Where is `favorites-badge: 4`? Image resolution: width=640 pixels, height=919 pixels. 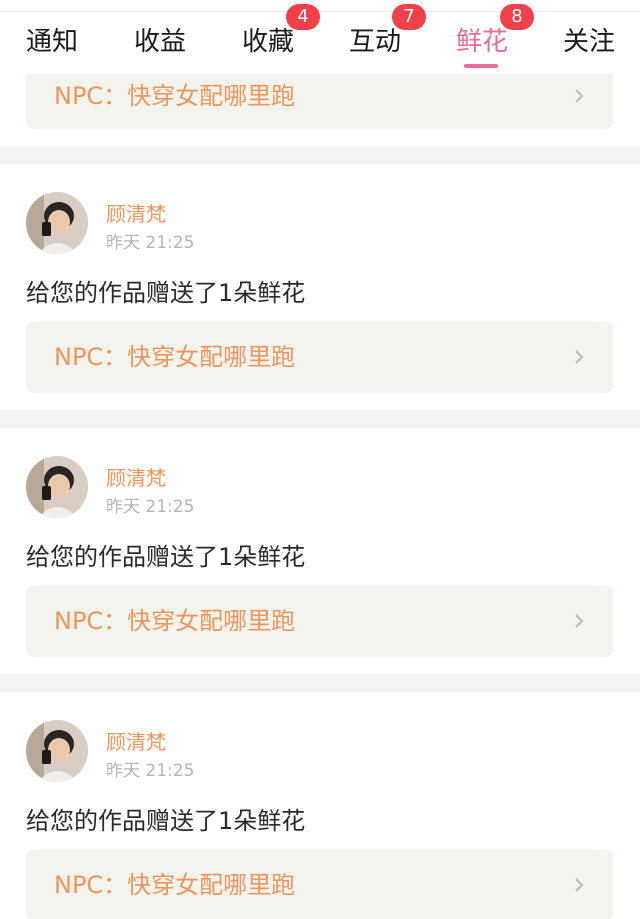 favorites-badge: 4 is located at coordinates (303, 17).